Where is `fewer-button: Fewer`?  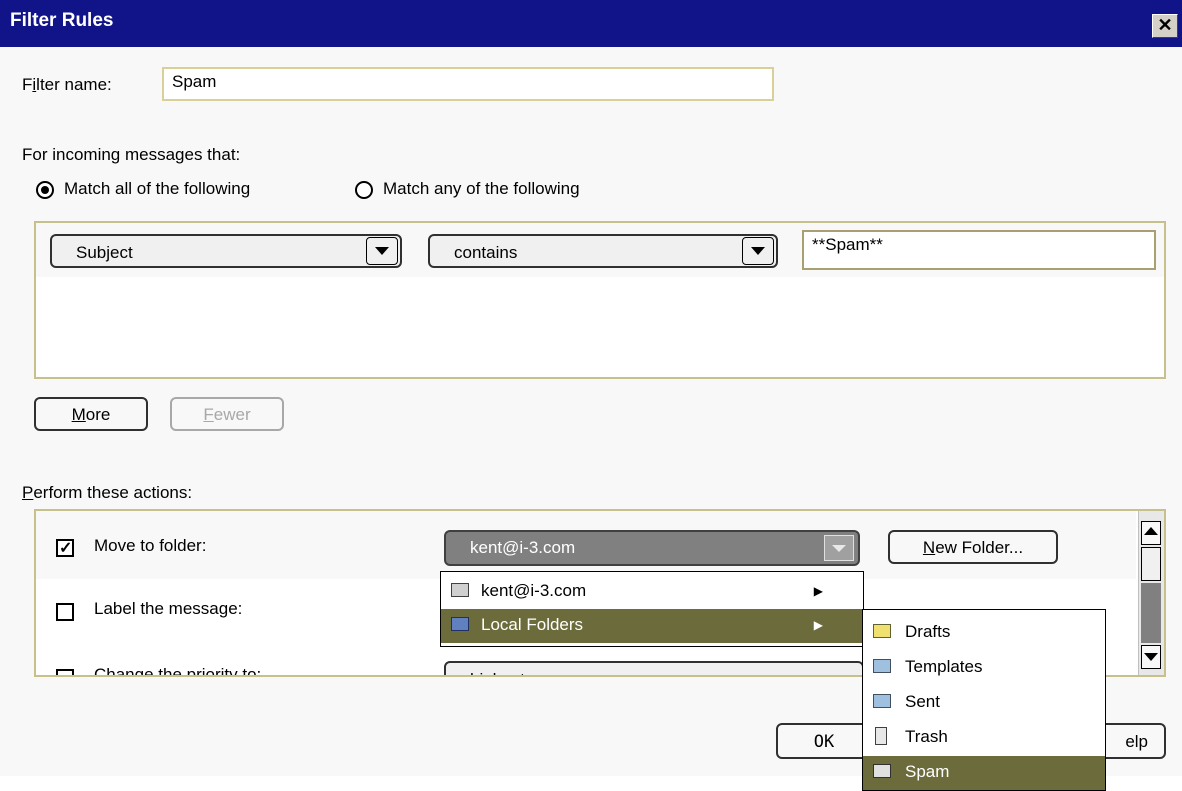
fewer-button: Fewer is located at coordinates (227, 414).